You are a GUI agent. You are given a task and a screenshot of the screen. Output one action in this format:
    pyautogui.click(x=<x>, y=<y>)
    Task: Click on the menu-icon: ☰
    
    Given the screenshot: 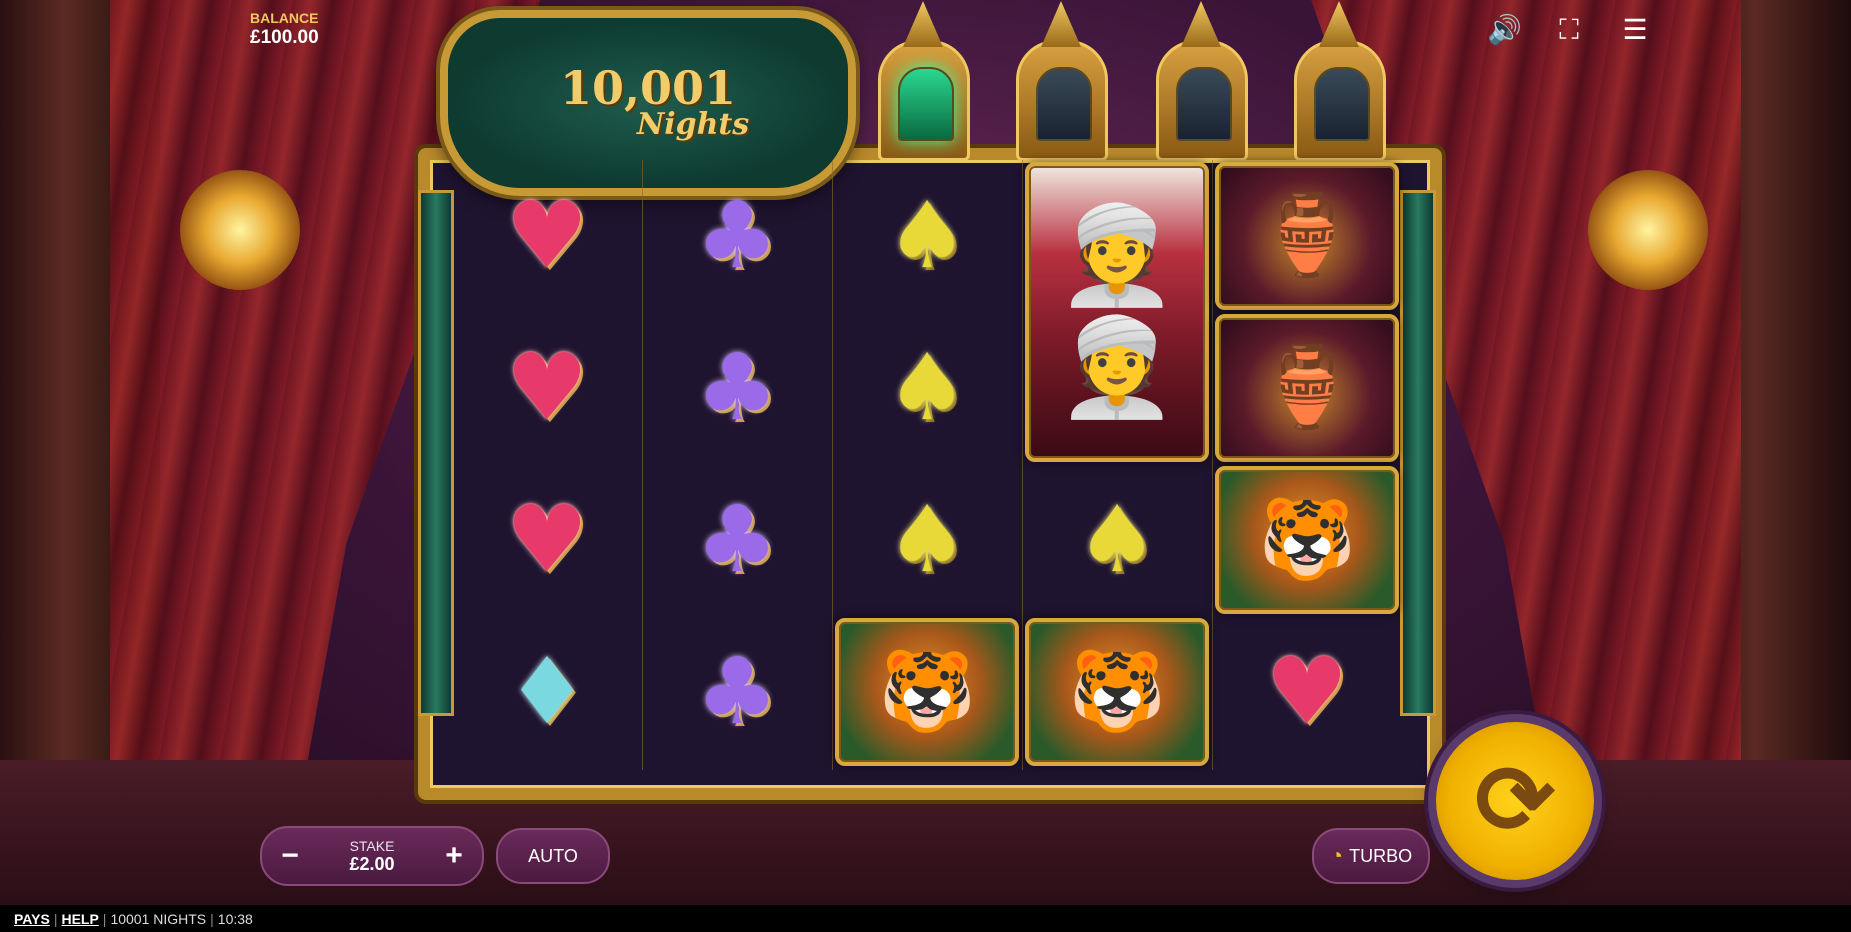 What is the action you would take?
    pyautogui.click(x=1635, y=30)
    